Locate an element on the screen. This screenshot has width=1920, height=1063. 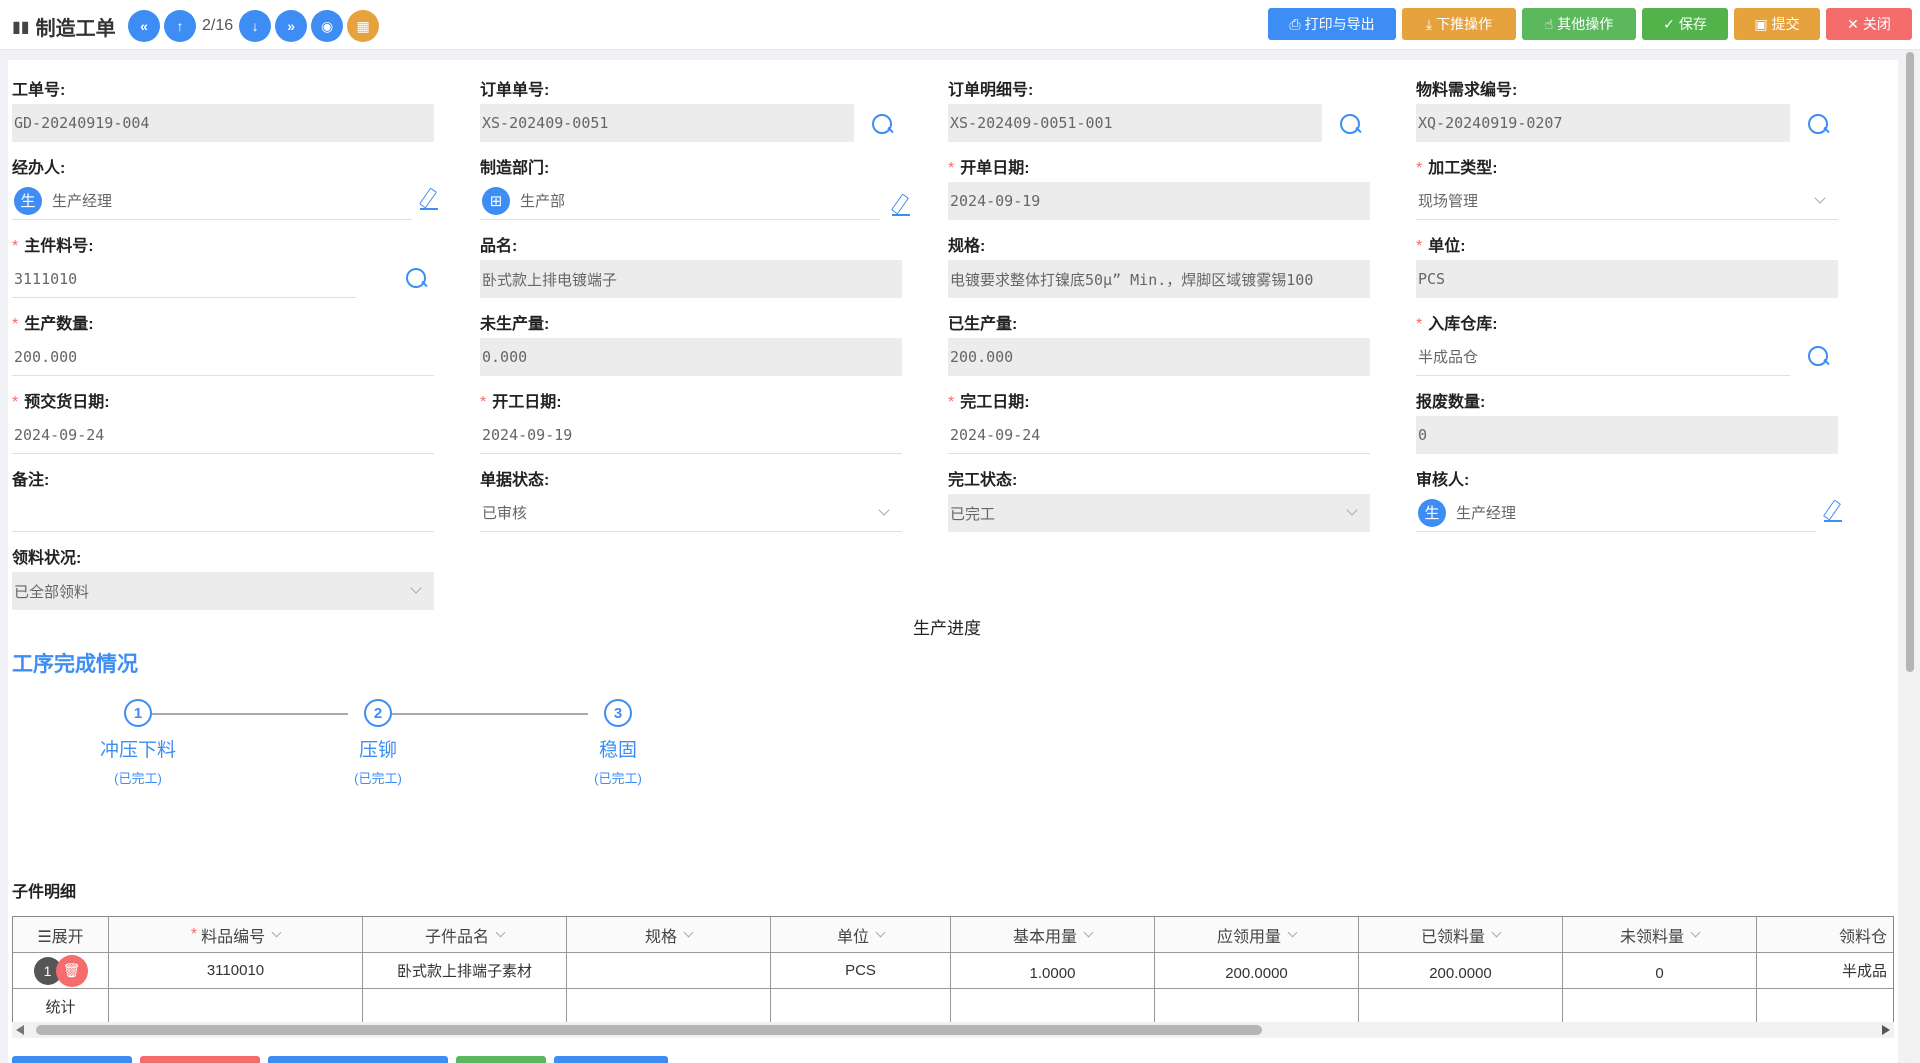
col-part-name: 子件品名 is located at coordinates (465, 935).